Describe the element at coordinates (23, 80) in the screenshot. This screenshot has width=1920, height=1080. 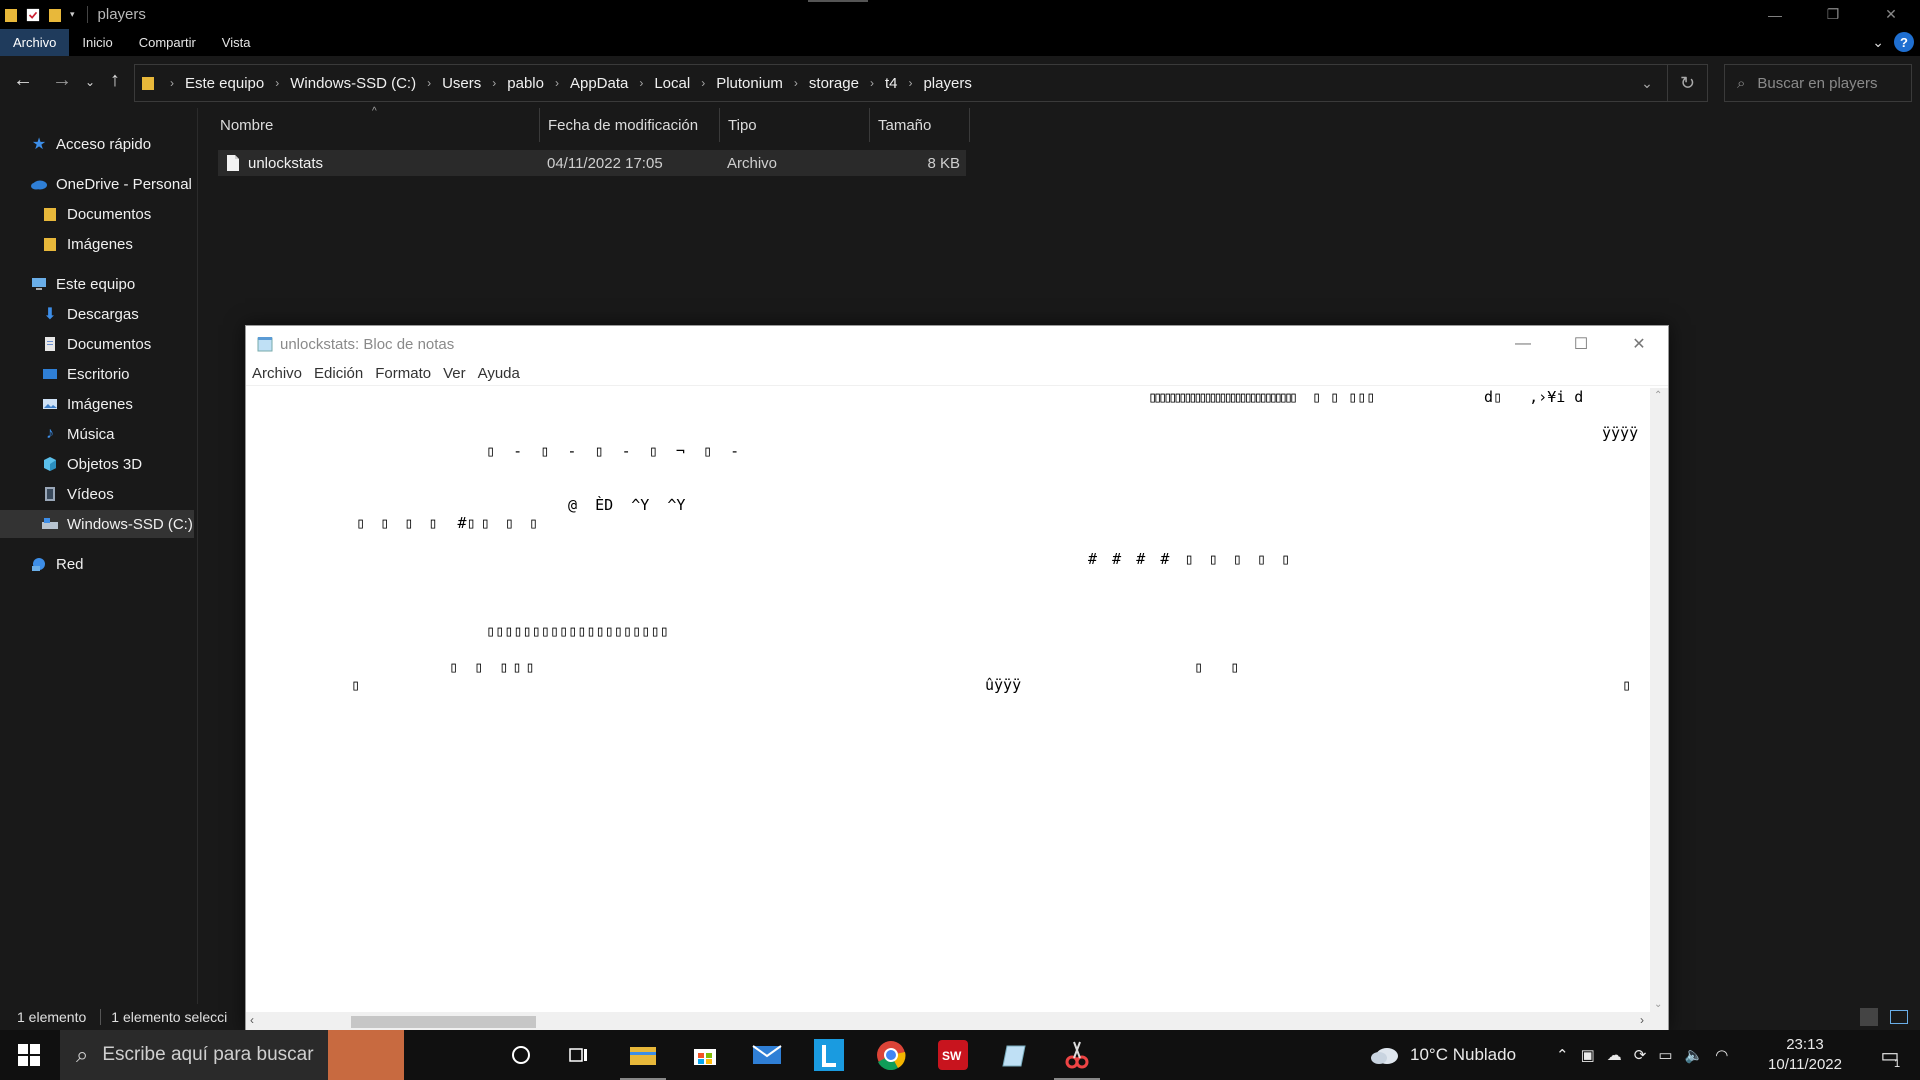
I see `back-icon: ←` at that location.